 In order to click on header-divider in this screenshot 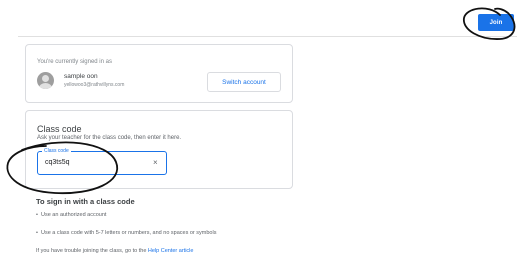, I will do `click(267, 36)`.